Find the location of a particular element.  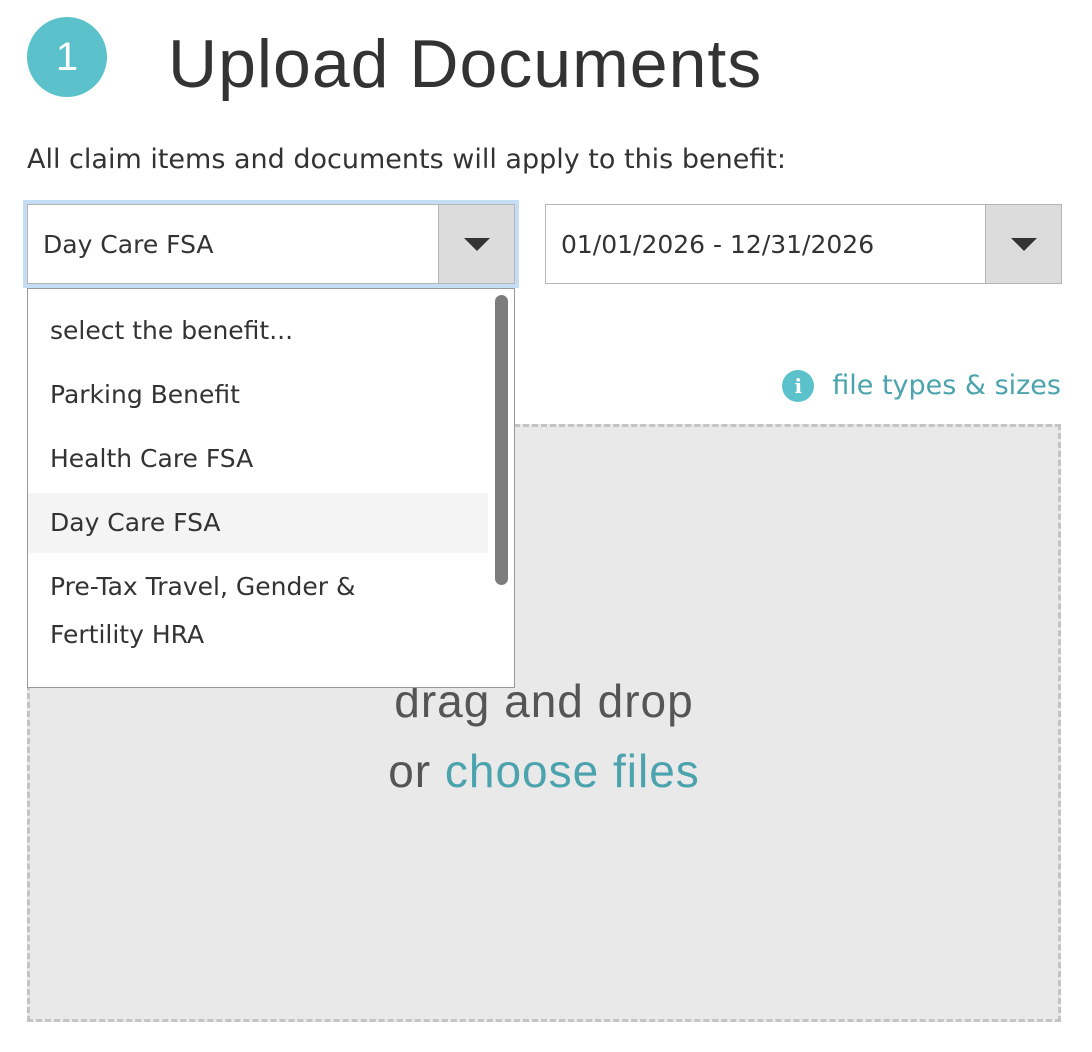

file-types-link: i file types & sizes is located at coordinates (921, 386).